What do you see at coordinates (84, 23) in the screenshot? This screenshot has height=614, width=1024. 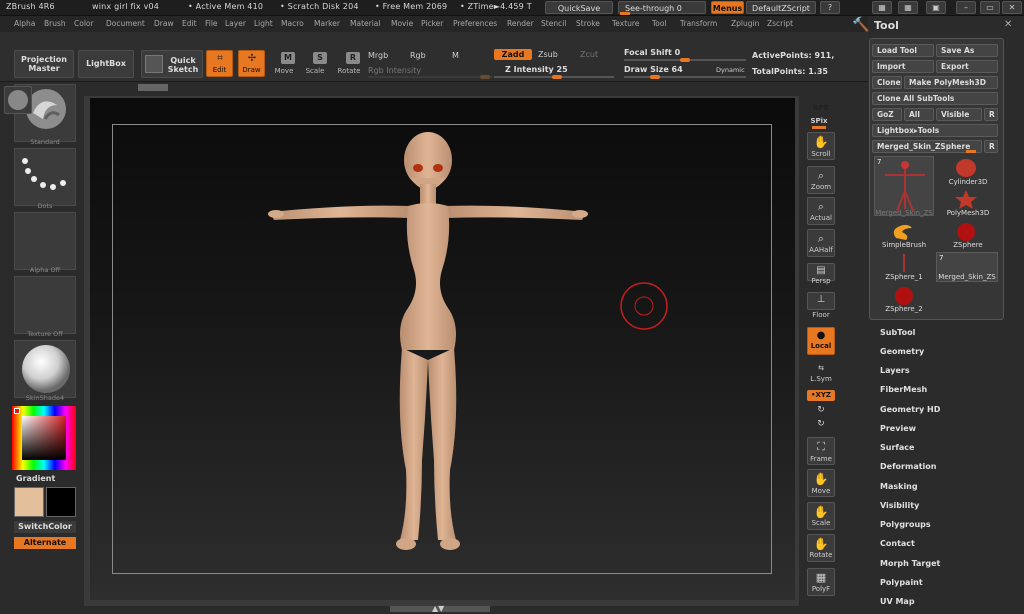 I see `menu-color: Color` at bounding box center [84, 23].